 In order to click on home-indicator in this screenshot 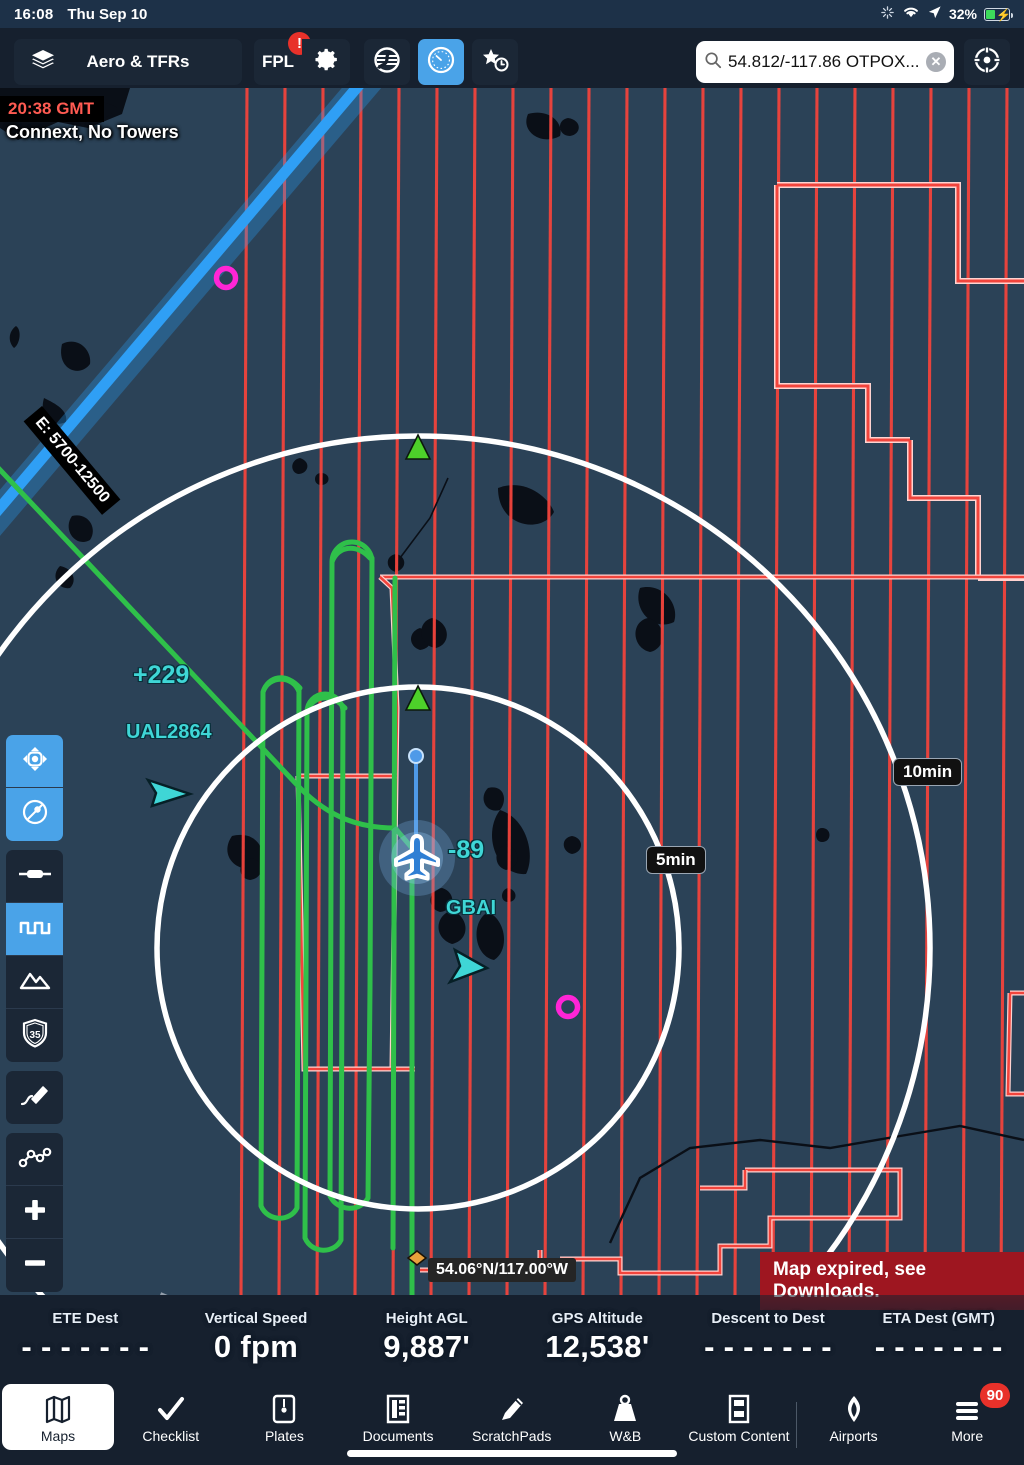, I will do `click(512, 1453)`.